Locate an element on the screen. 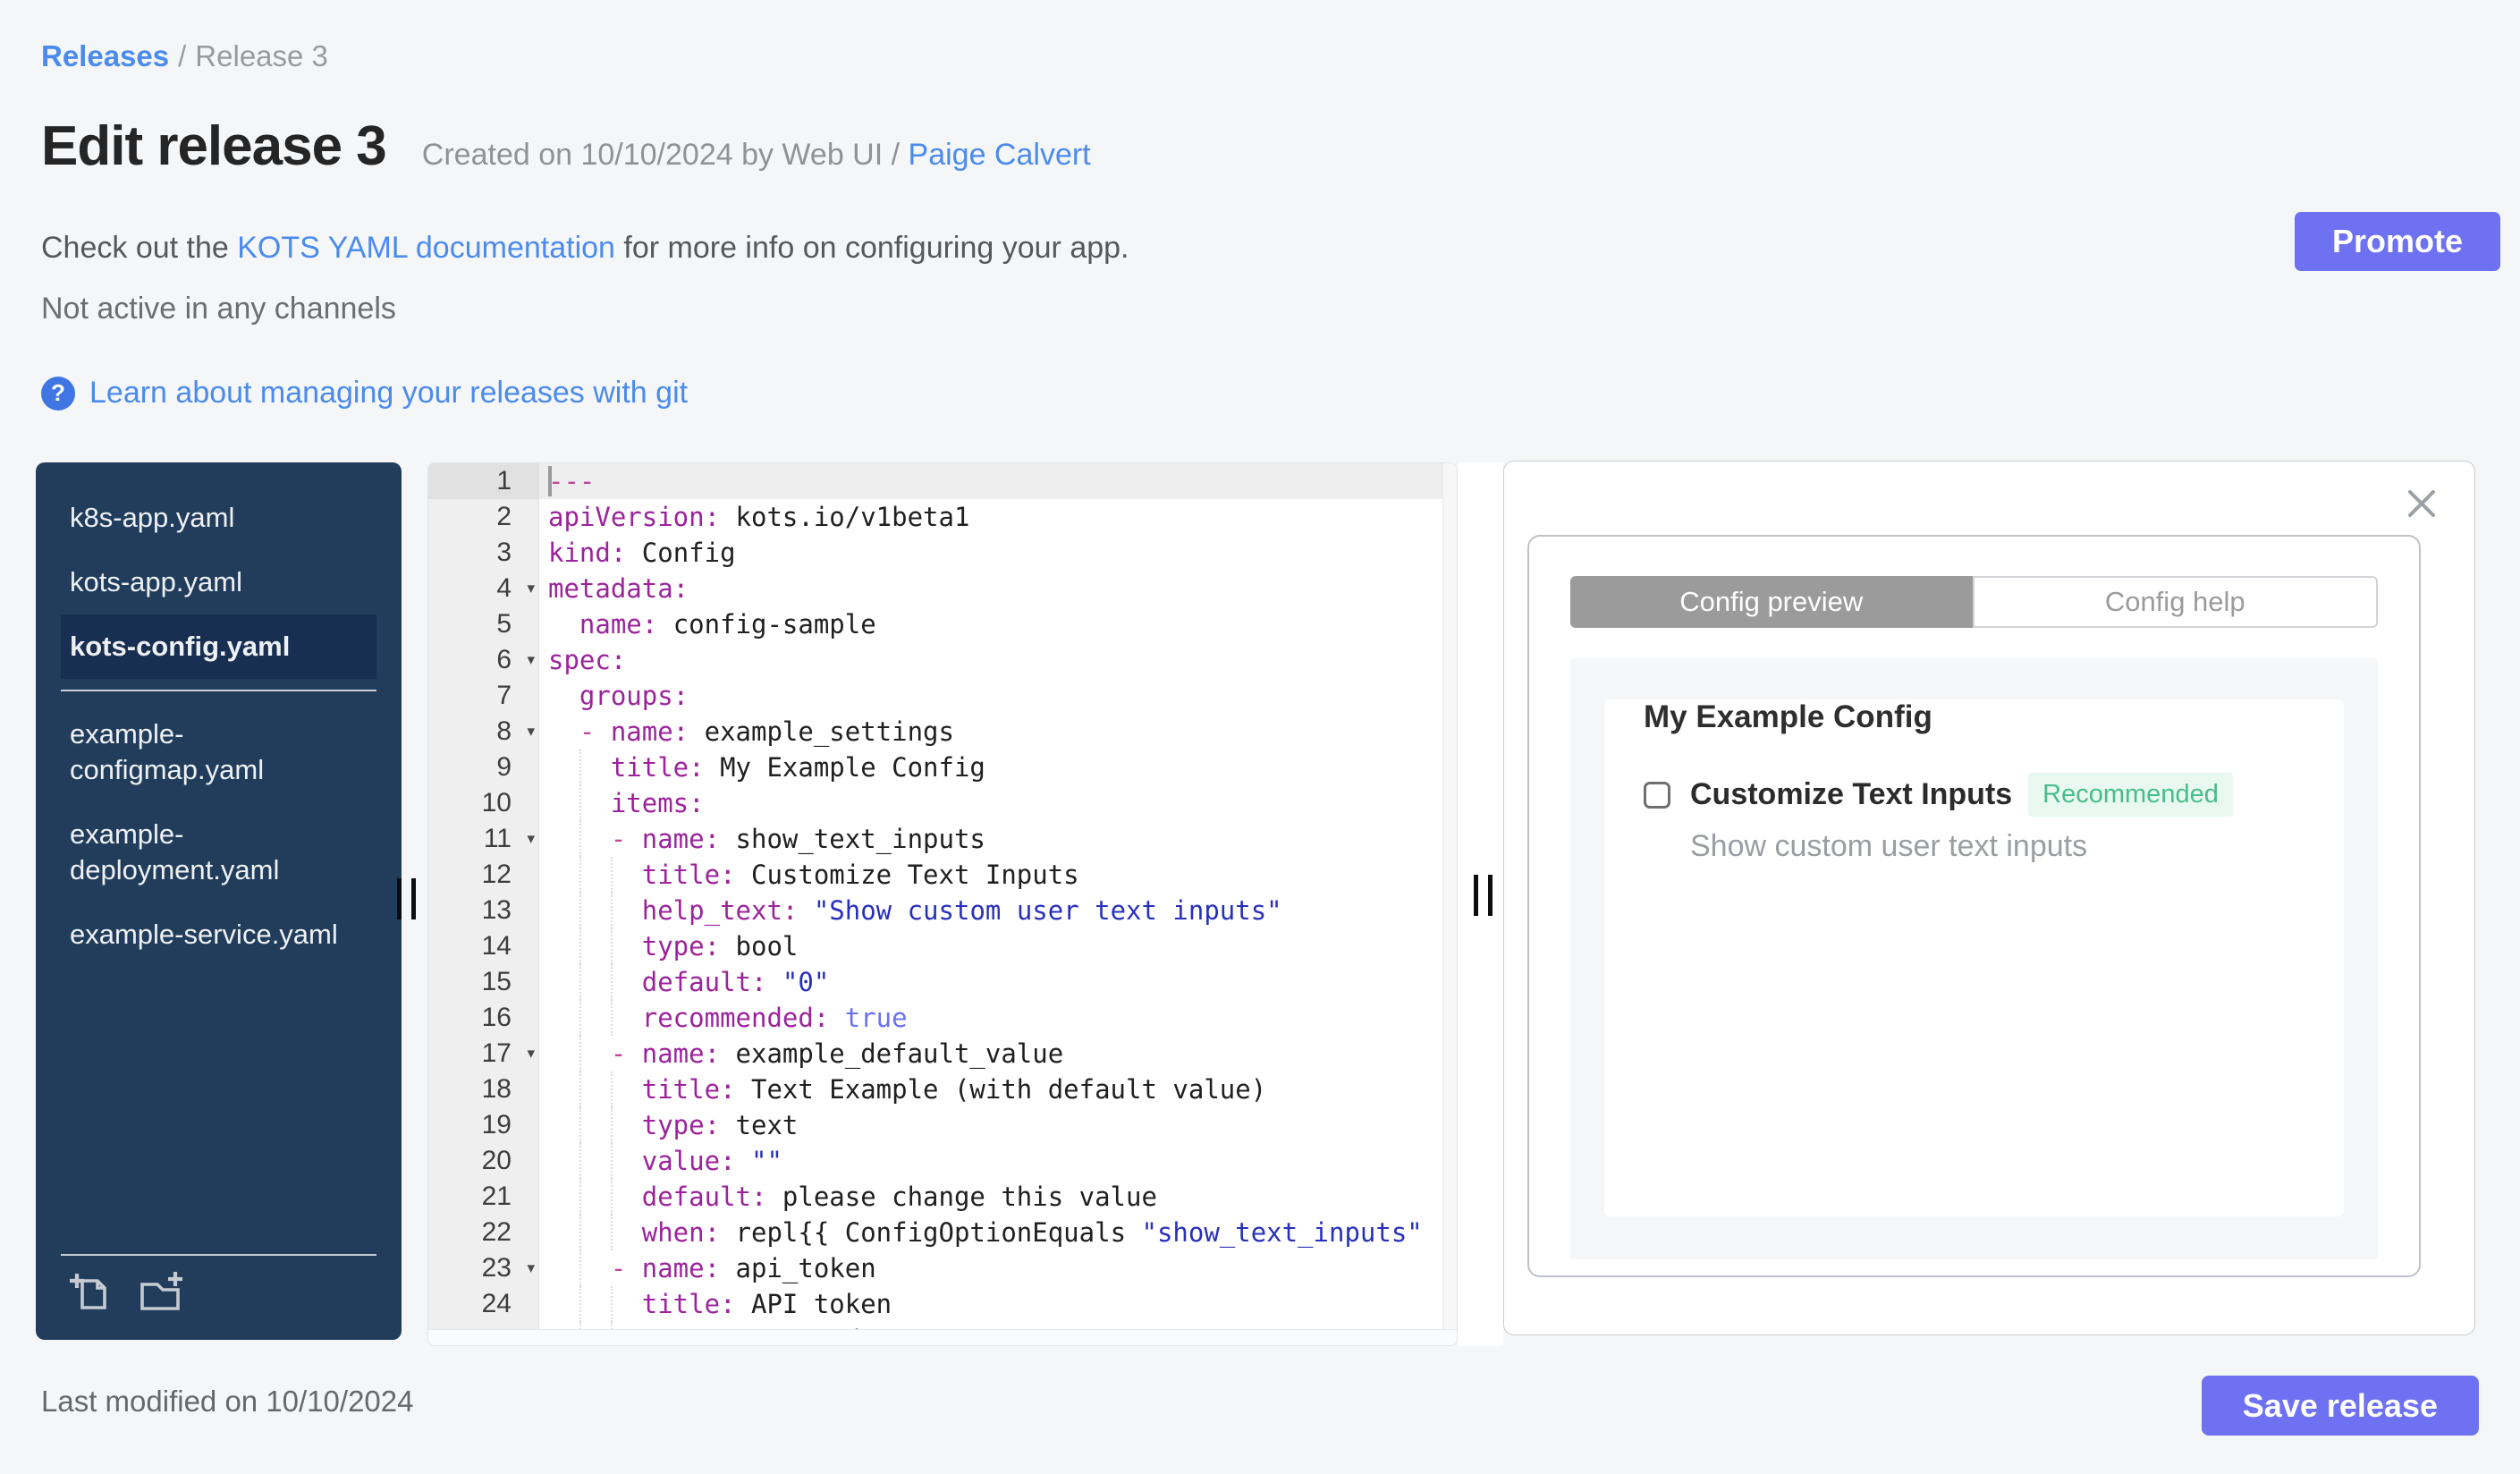  editor-line-11: 11 ▾ - name: show_text_inputs is located at coordinates (942, 839).